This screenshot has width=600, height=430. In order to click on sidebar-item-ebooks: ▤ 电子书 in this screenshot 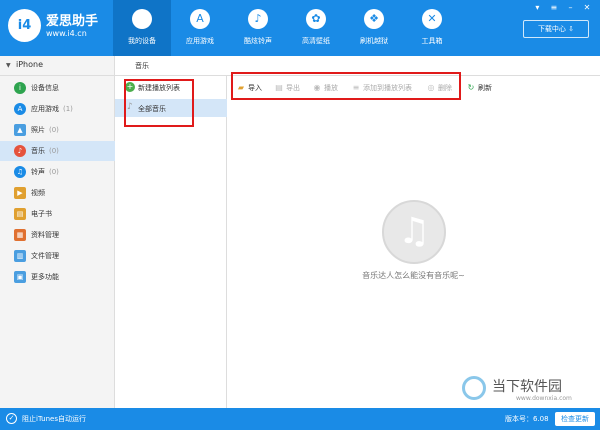, I will do `click(57, 214)`.